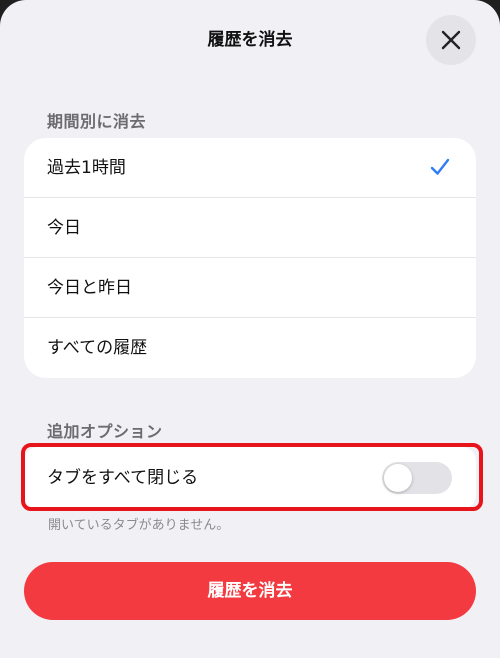 Image resolution: width=500 pixels, height=658 pixels. I want to click on period-option-label: すべての履歴, so click(97, 348).